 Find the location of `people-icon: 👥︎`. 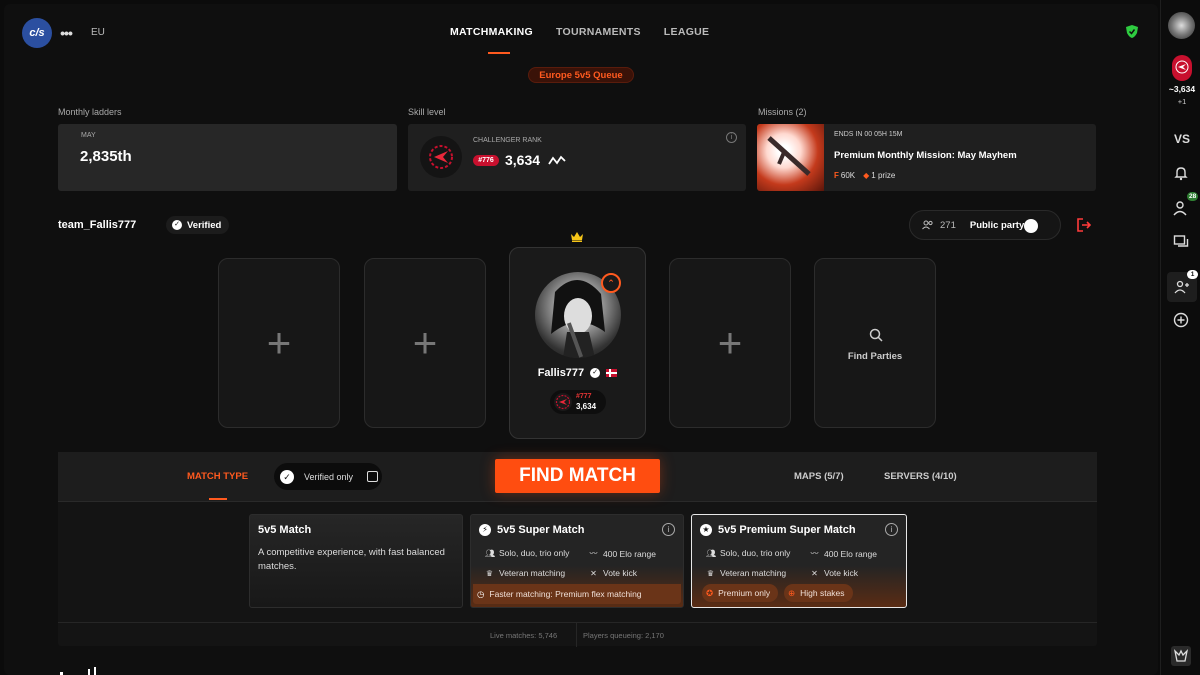

people-icon: 👥︎ is located at coordinates (490, 553).